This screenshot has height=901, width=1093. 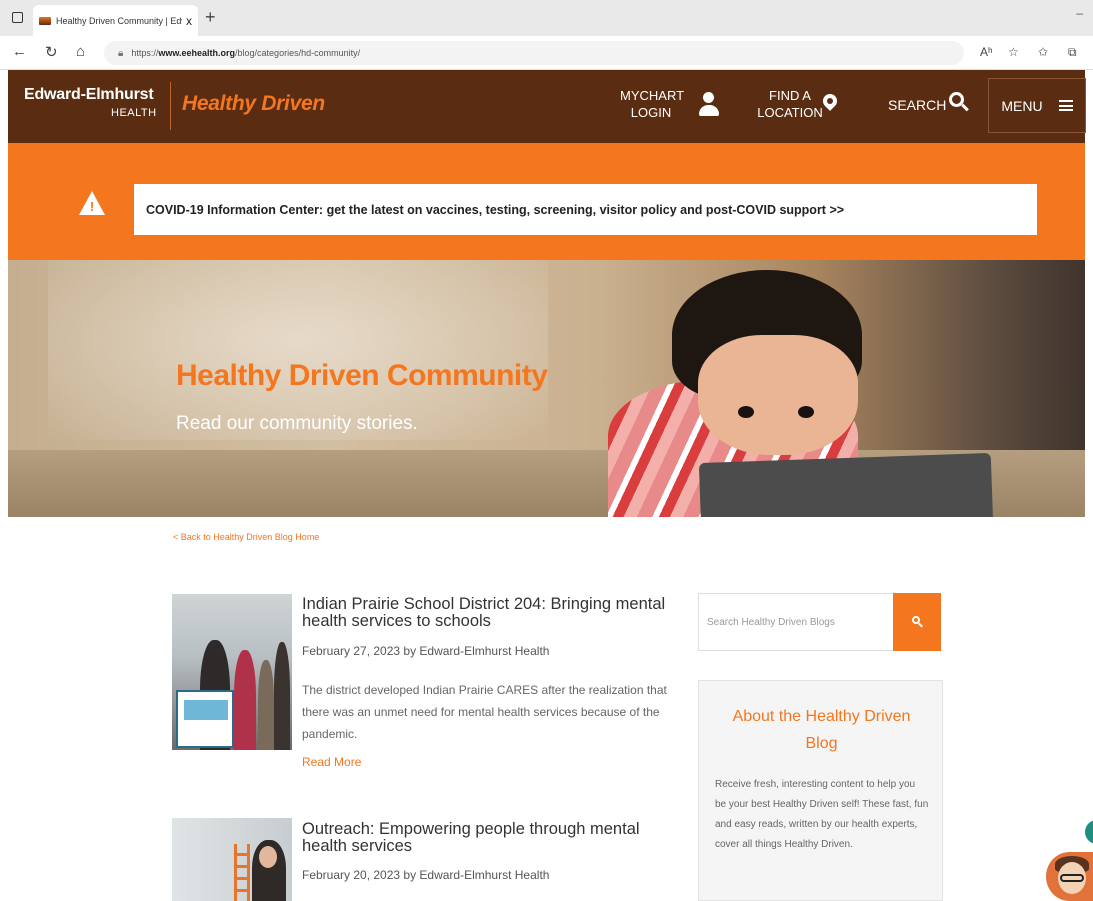 I want to click on blog-search-button, so click(x=917, y=622).